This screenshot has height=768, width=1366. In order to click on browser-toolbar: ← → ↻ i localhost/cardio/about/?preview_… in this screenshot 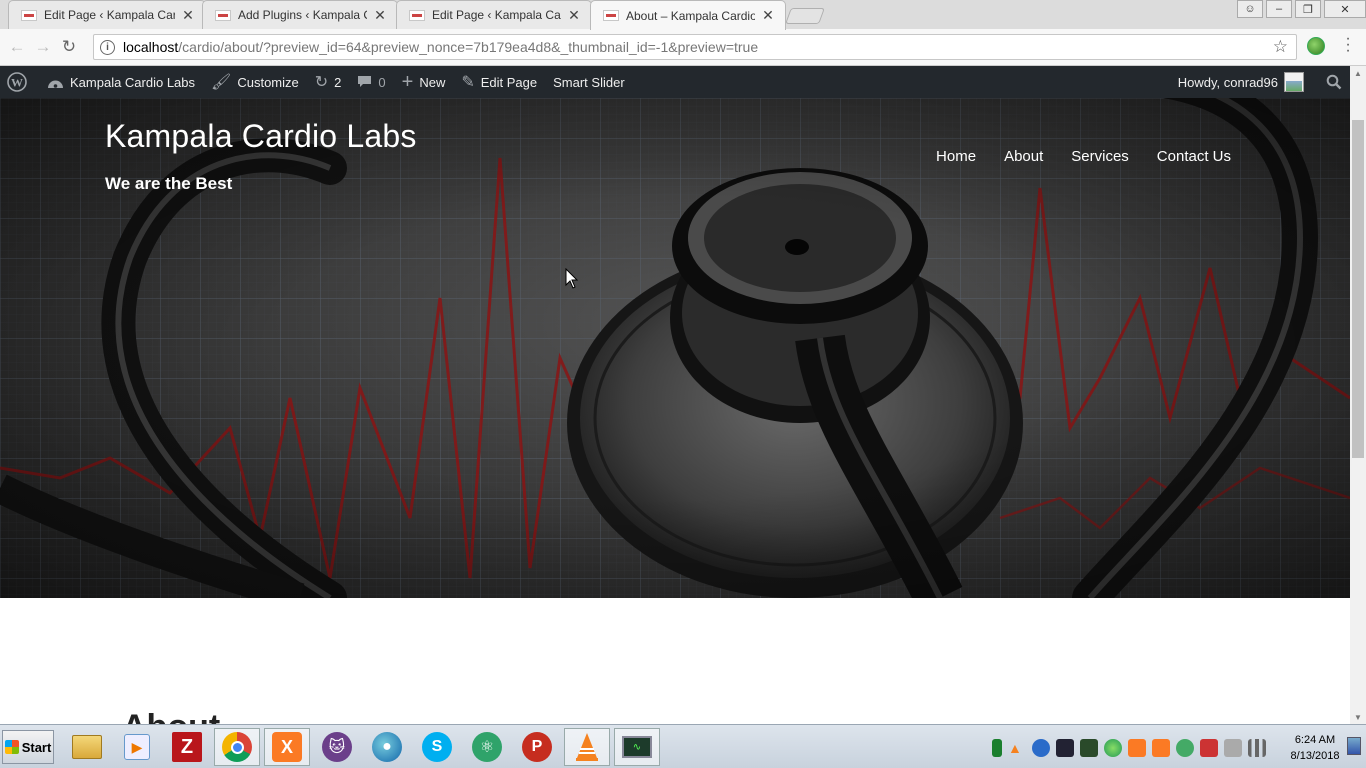, I will do `click(683, 47)`.